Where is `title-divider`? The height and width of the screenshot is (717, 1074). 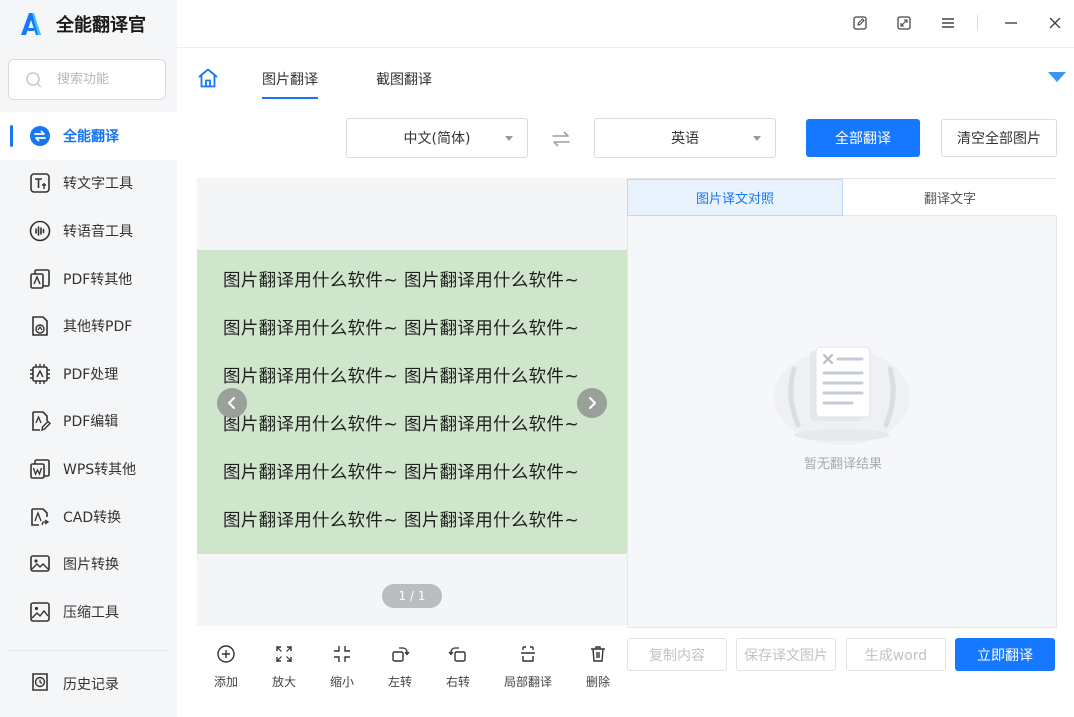 title-divider is located at coordinates (625, 47).